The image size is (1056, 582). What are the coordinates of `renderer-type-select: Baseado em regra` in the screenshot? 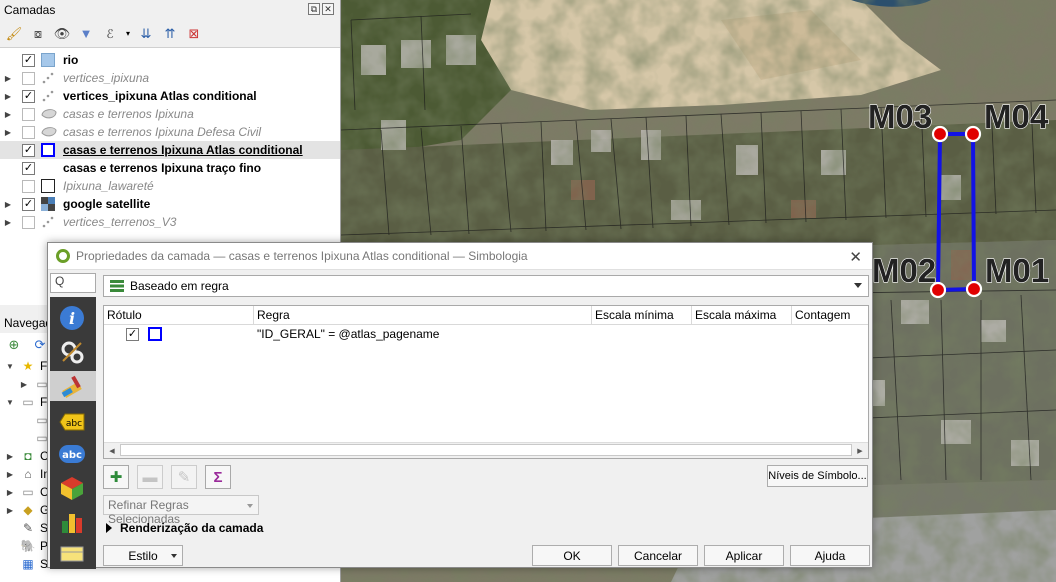 It's located at (486, 286).